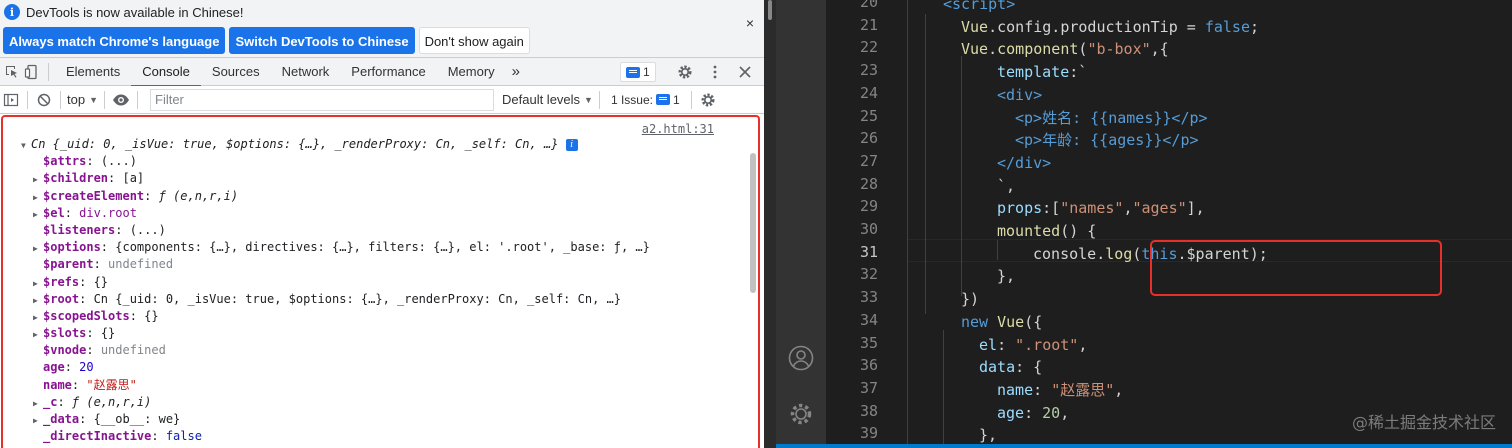 The width and height of the screenshot is (1512, 448). What do you see at coordinates (388, 72) in the screenshot?
I see `tab-performance: Performance` at bounding box center [388, 72].